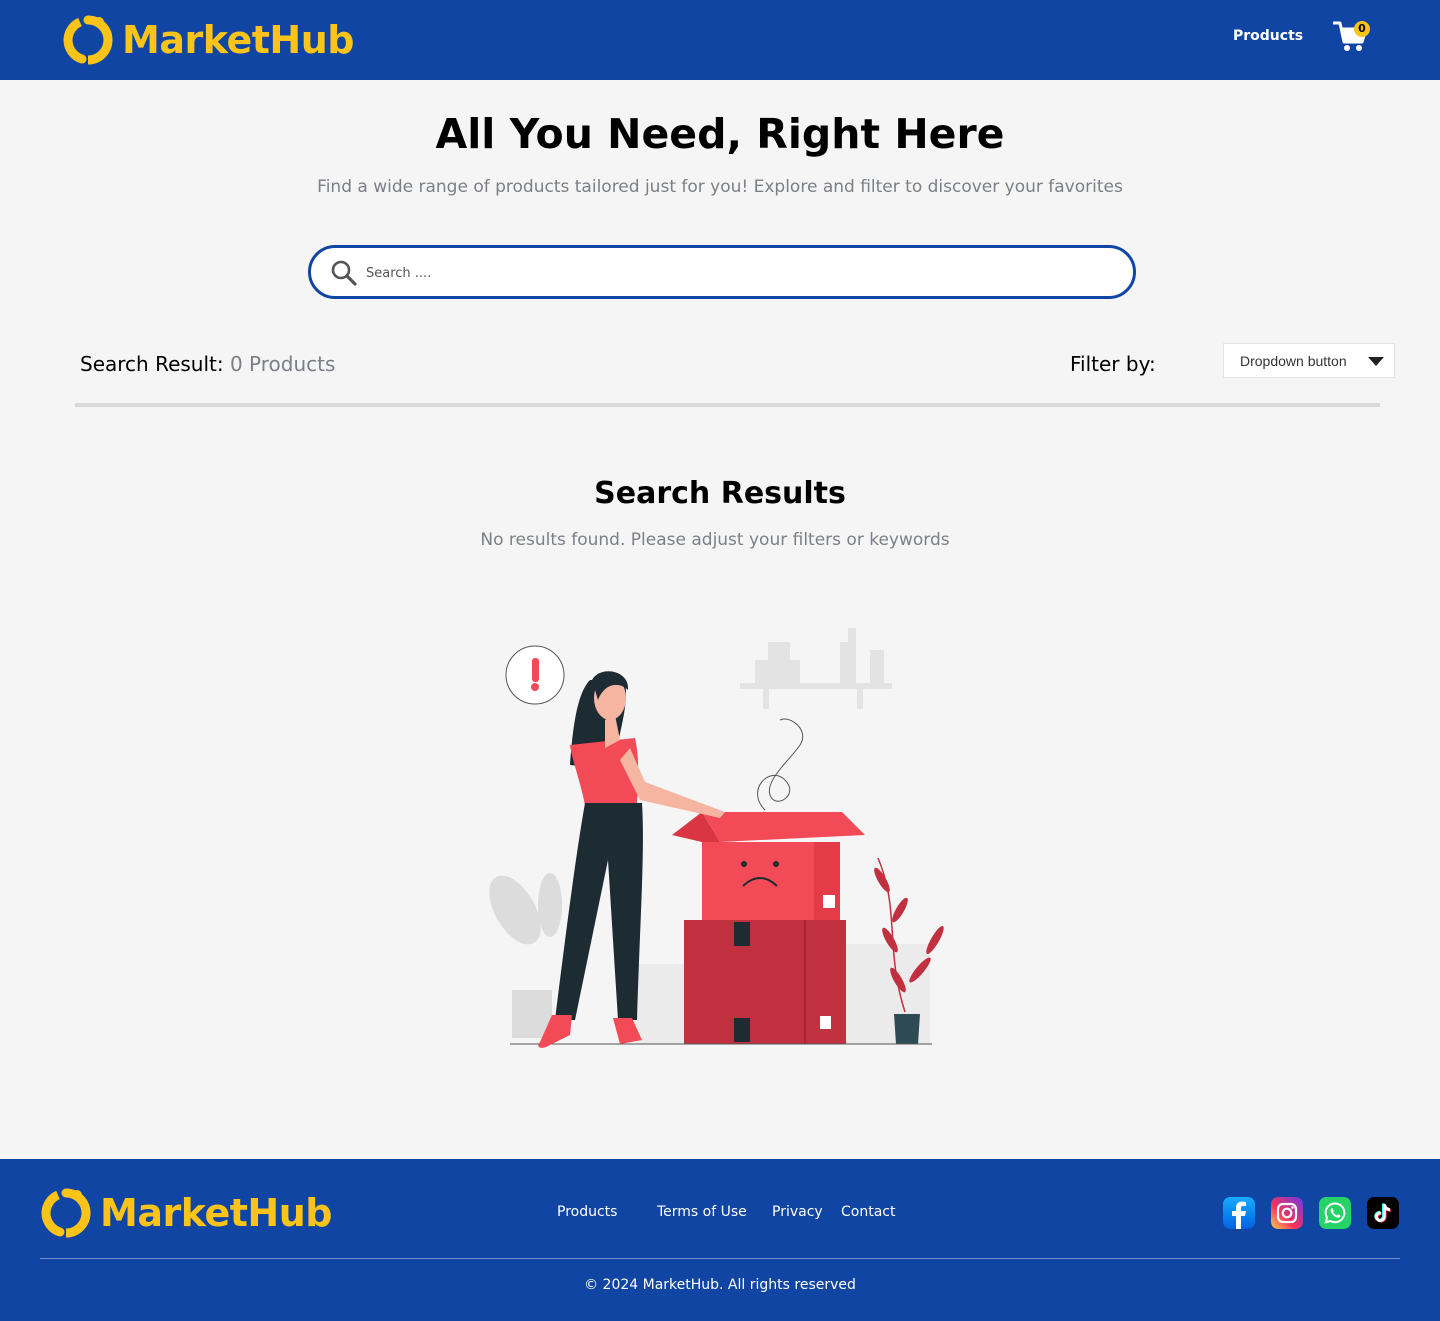 Image resolution: width=1440 pixels, height=1321 pixels. I want to click on nav-products-link: Products, so click(1268, 36).